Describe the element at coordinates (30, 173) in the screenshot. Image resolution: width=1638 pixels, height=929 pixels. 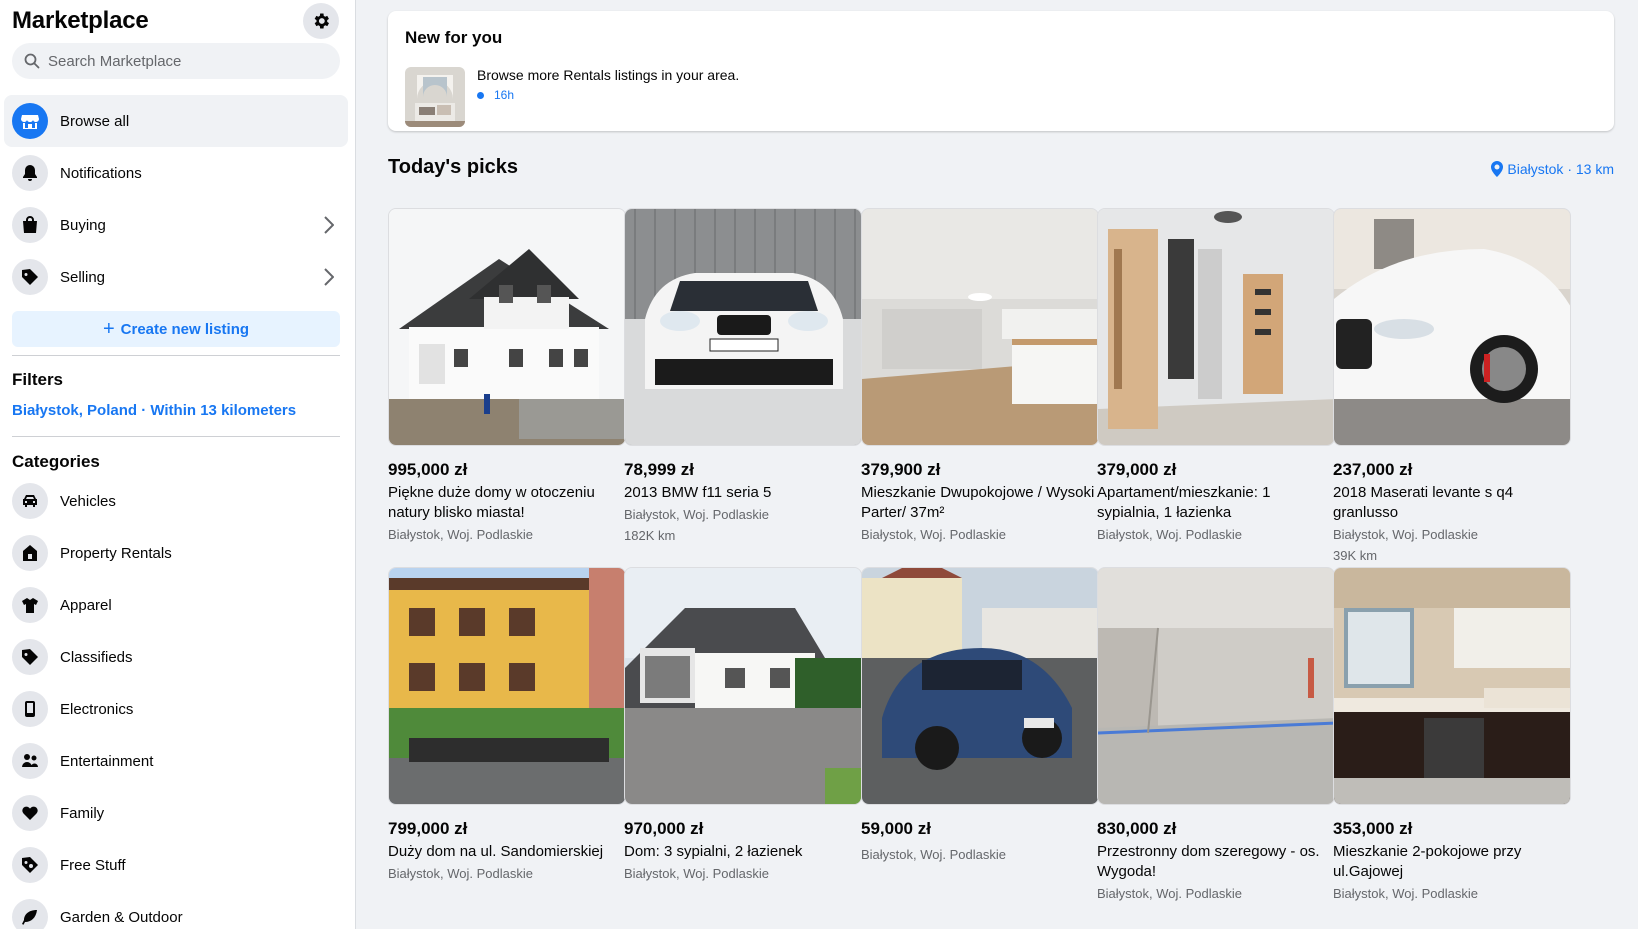
I see `bell-icon` at that location.